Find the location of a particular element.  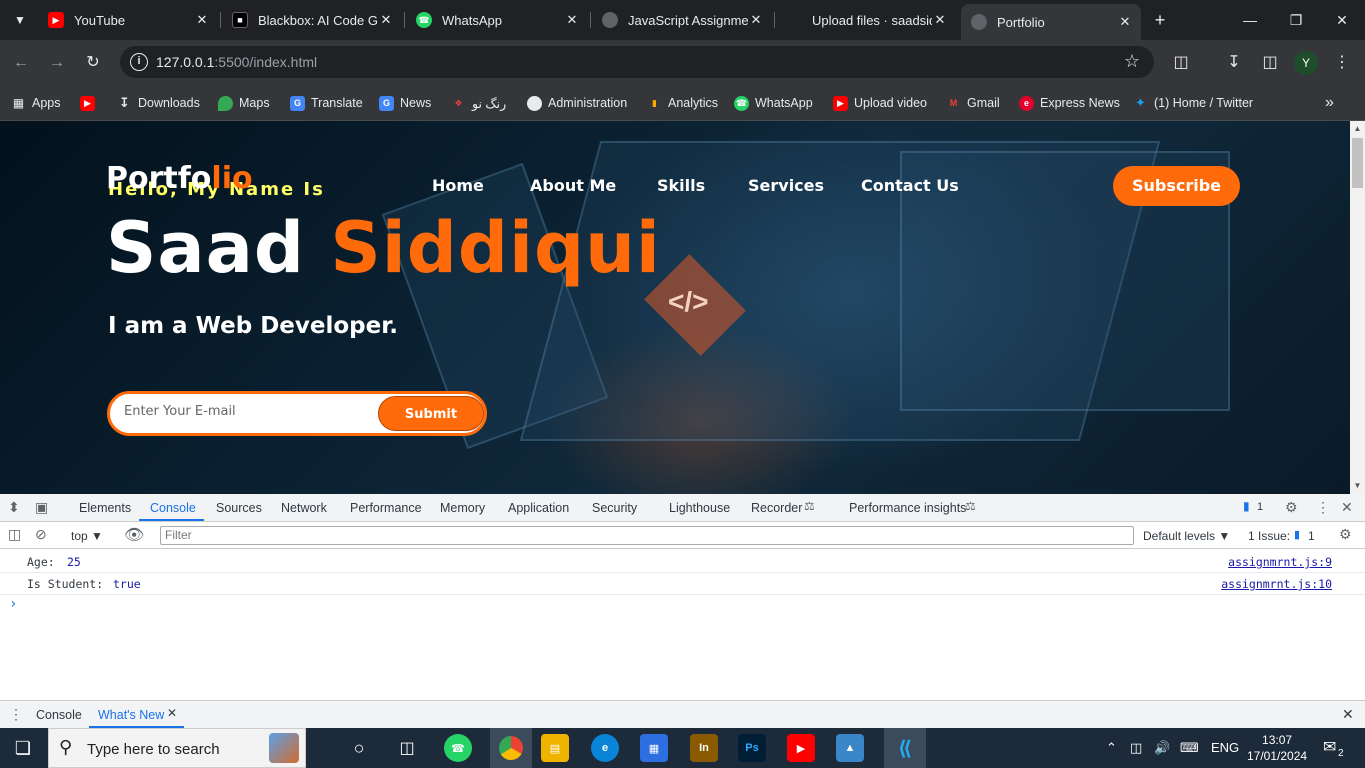

bookmark-news: G News is located at coordinates (405, 103).